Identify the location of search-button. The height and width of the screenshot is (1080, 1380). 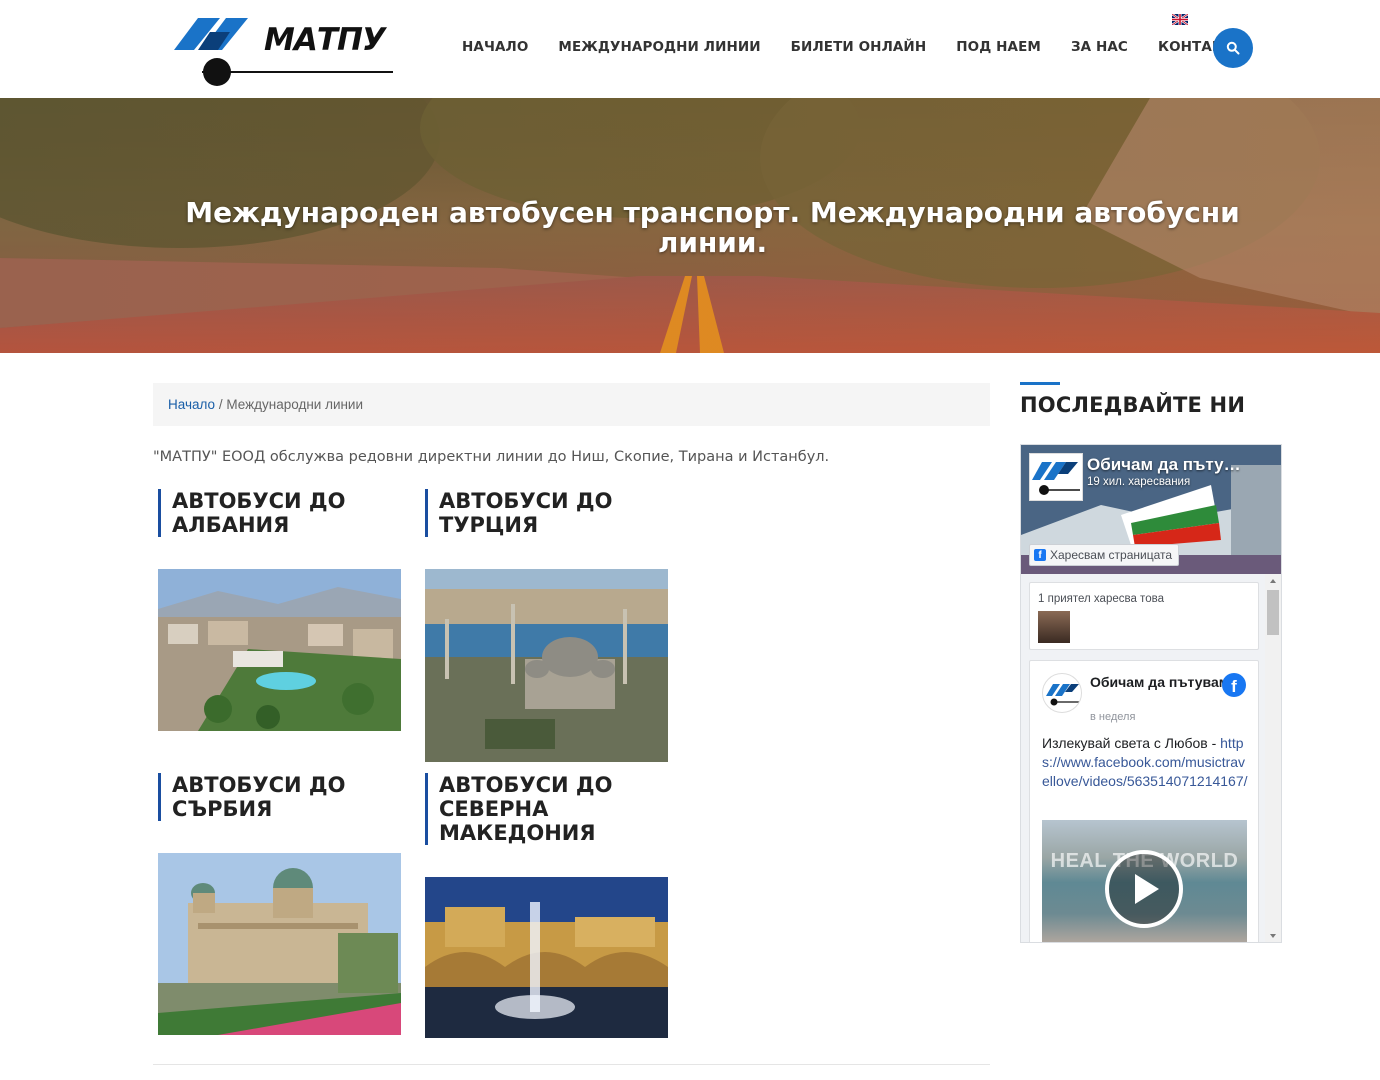
(1233, 48).